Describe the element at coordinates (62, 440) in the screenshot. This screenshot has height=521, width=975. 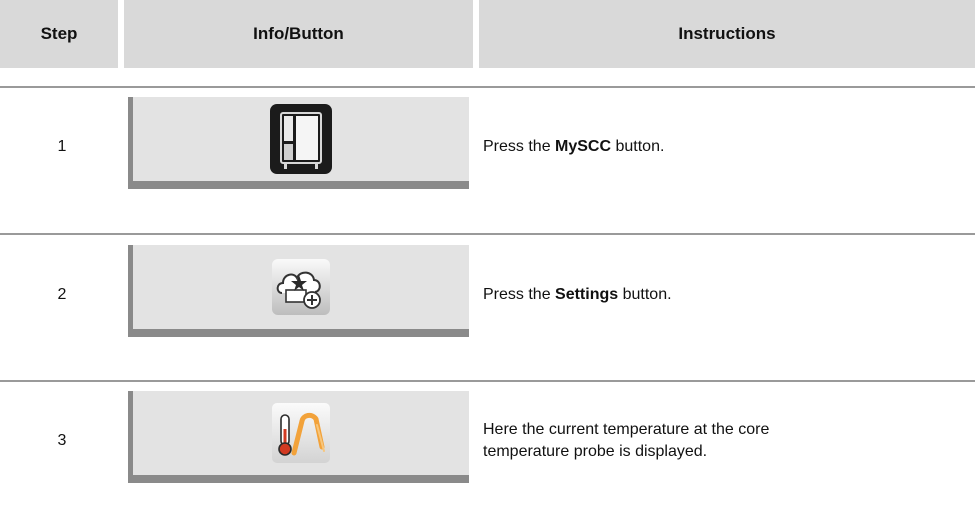
I see `step-number: 3` at that location.